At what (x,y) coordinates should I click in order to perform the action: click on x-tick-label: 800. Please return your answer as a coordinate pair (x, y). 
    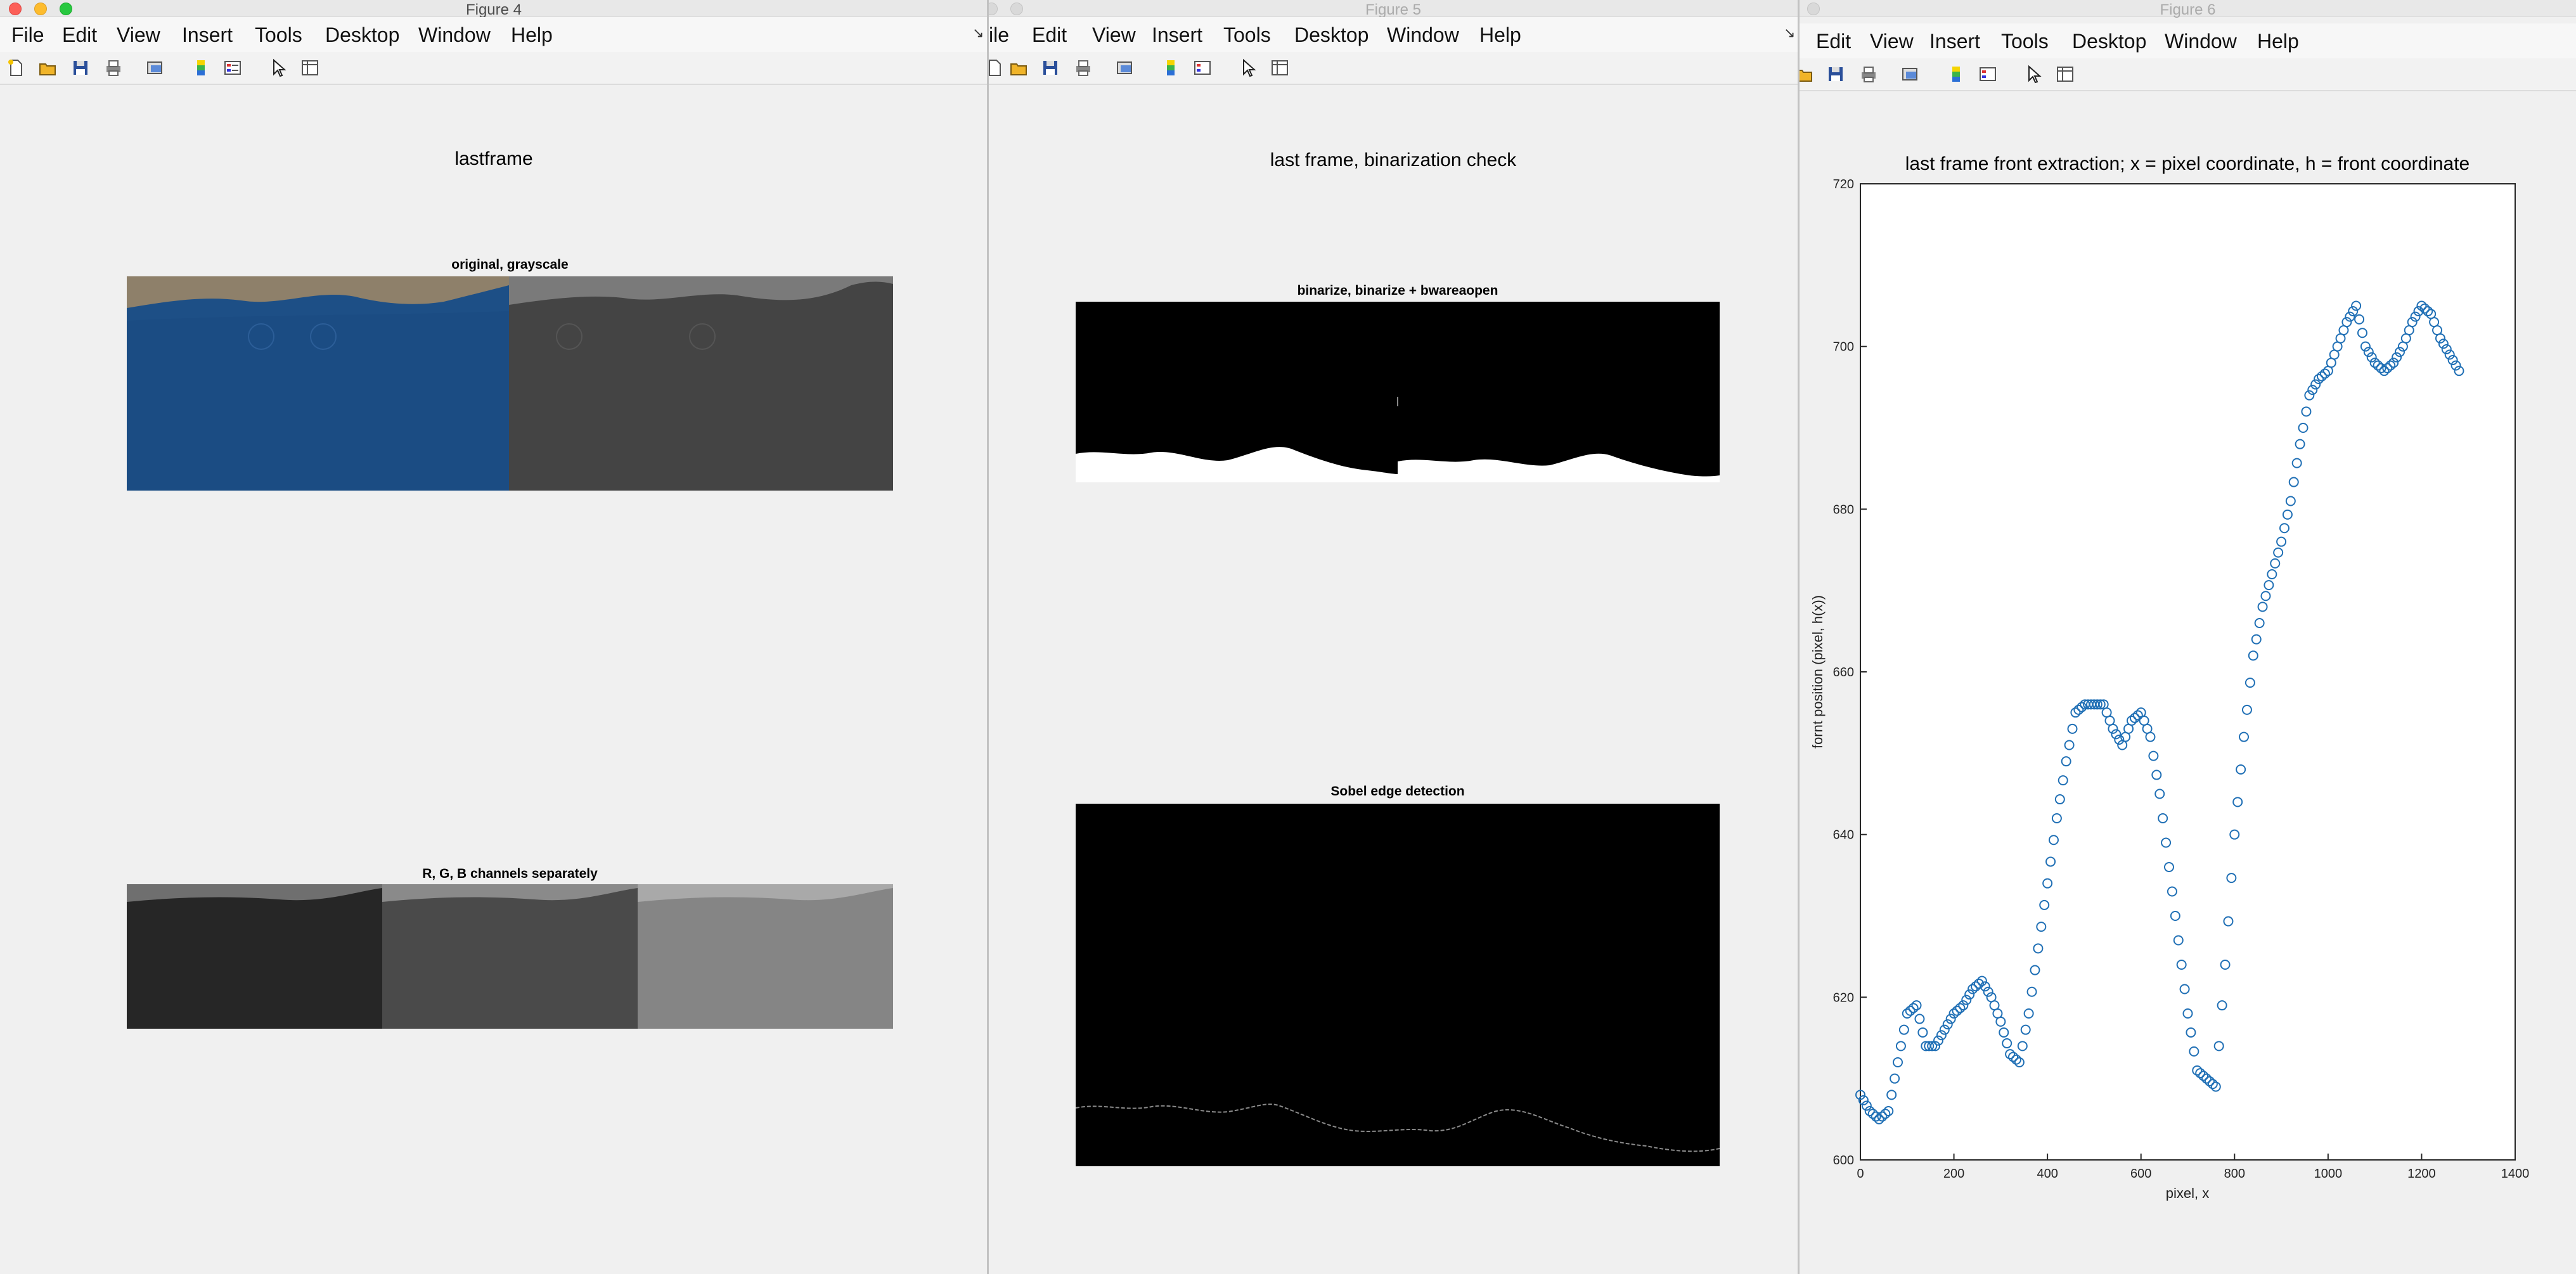
    Looking at the image, I should click on (2234, 1174).